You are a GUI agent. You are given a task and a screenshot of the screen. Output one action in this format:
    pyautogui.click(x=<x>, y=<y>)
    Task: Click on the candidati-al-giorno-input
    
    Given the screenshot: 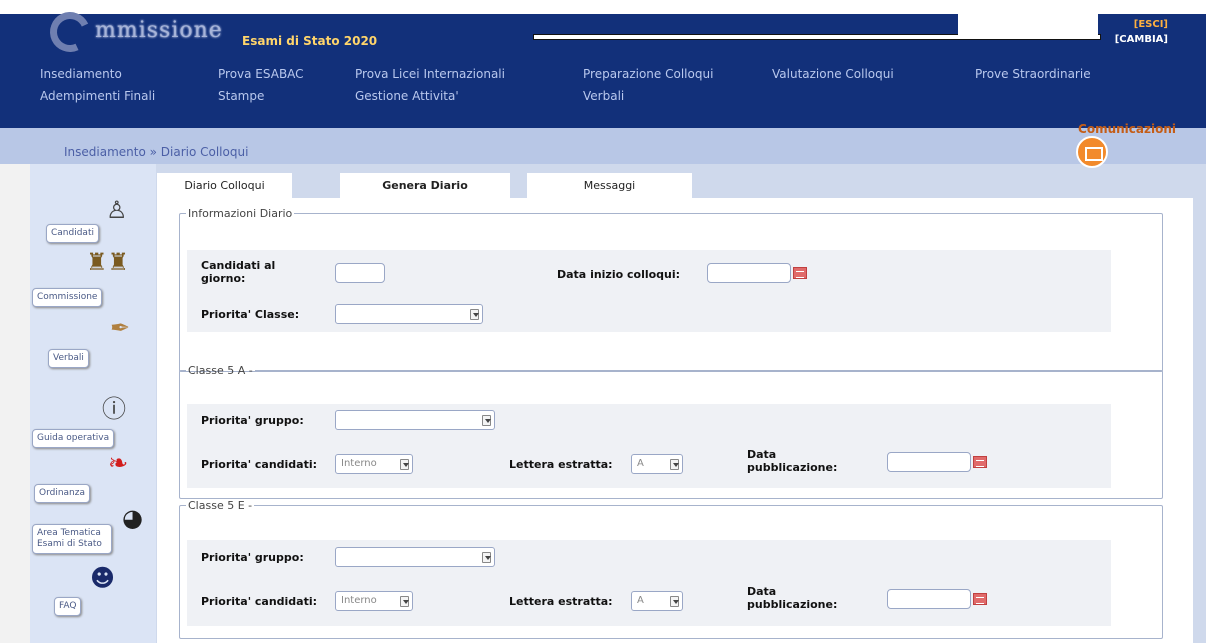 What is the action you would take?
    pyautogui.click(x=360, y=273)
    